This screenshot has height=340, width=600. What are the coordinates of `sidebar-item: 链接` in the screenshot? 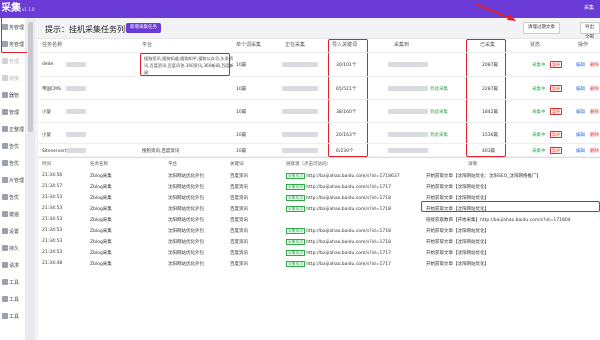 It's located at (13, 78).